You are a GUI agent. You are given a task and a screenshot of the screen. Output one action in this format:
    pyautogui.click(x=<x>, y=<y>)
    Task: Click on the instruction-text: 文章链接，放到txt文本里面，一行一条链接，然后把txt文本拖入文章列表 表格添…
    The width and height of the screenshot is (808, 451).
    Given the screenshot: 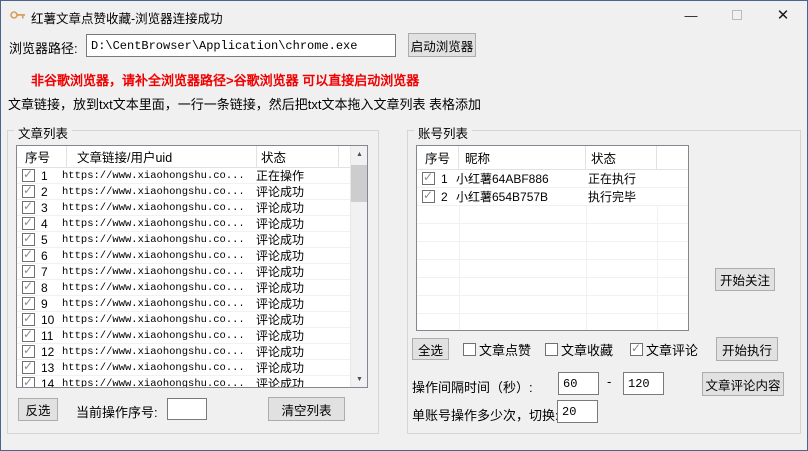 What is the action you would take?
    pyautogui.click(x=245, y=104)
    